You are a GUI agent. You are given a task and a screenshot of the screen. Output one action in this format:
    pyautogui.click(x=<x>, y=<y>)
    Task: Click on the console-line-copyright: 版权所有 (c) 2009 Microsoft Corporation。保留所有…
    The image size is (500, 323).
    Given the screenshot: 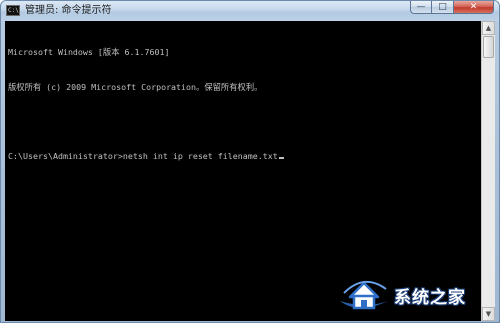 What is the action you would take?
    pyautogui.click(x=135, y=86)
    